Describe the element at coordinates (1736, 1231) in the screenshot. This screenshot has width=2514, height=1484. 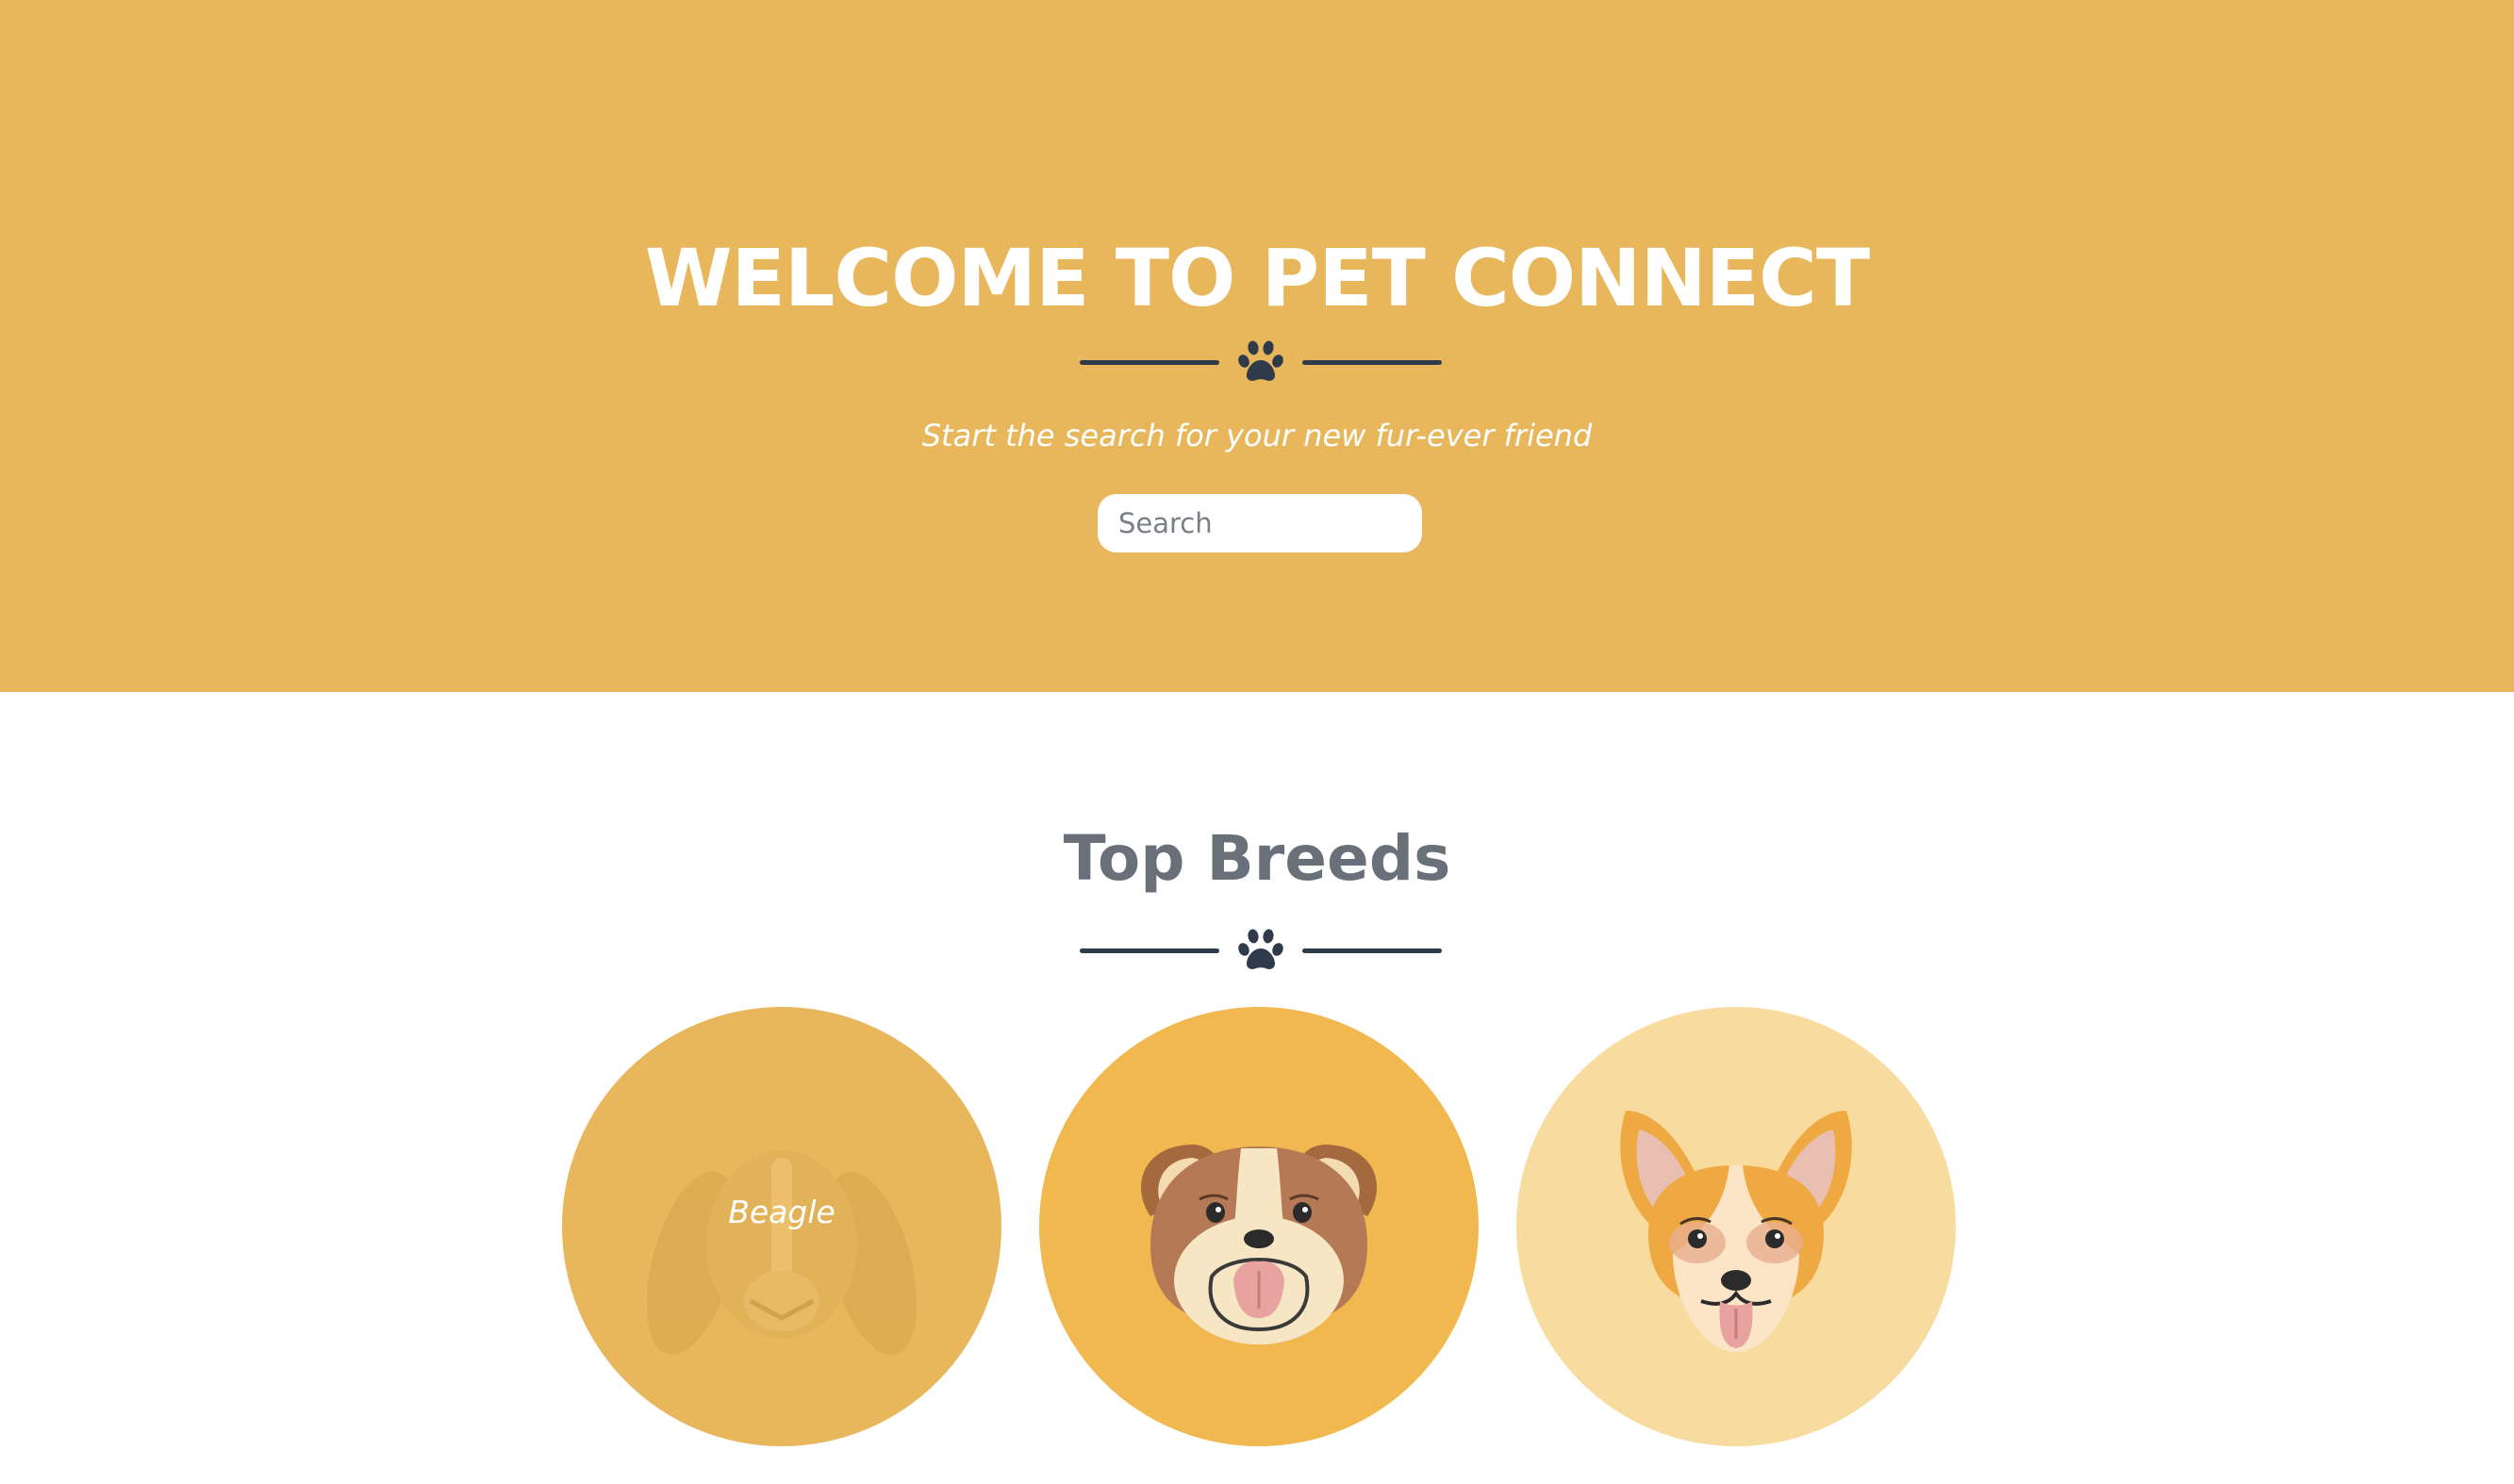
I see `corgi-dog-icon` at that location.